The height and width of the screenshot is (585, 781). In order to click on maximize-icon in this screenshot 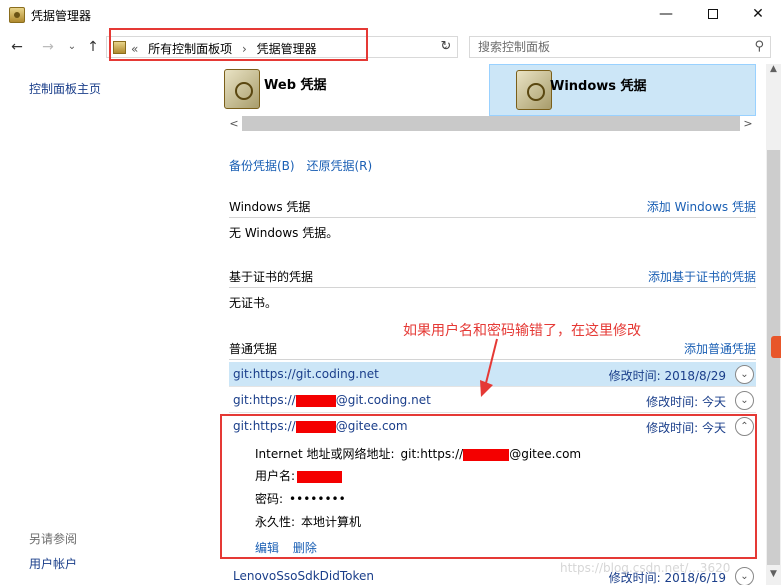, I will do `click(713, 14)`.